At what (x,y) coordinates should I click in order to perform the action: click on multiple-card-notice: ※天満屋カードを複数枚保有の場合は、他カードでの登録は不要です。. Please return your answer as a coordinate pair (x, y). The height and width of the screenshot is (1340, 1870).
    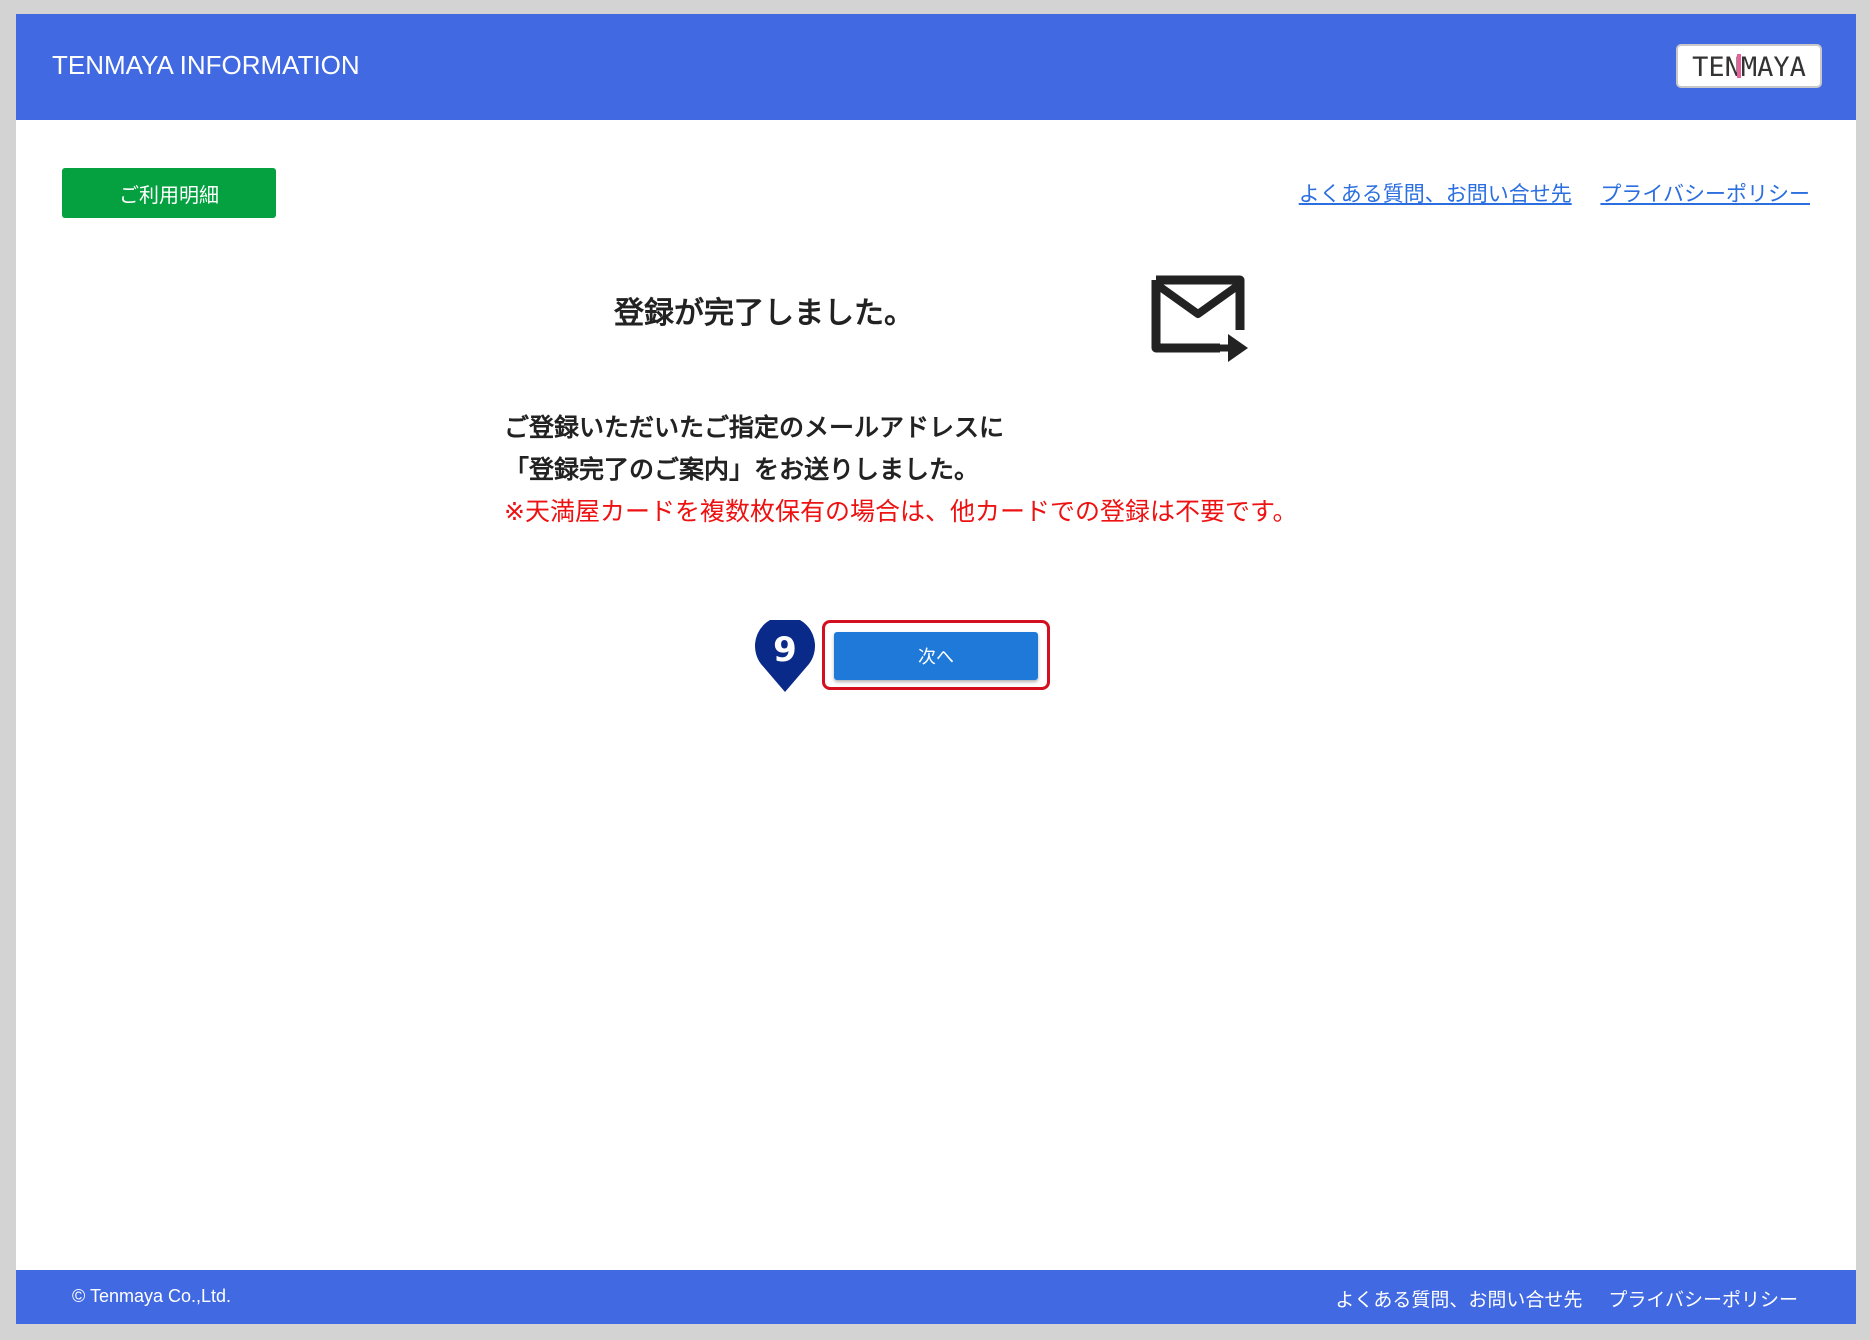
    Looking at the image, I should click on (901, 511).